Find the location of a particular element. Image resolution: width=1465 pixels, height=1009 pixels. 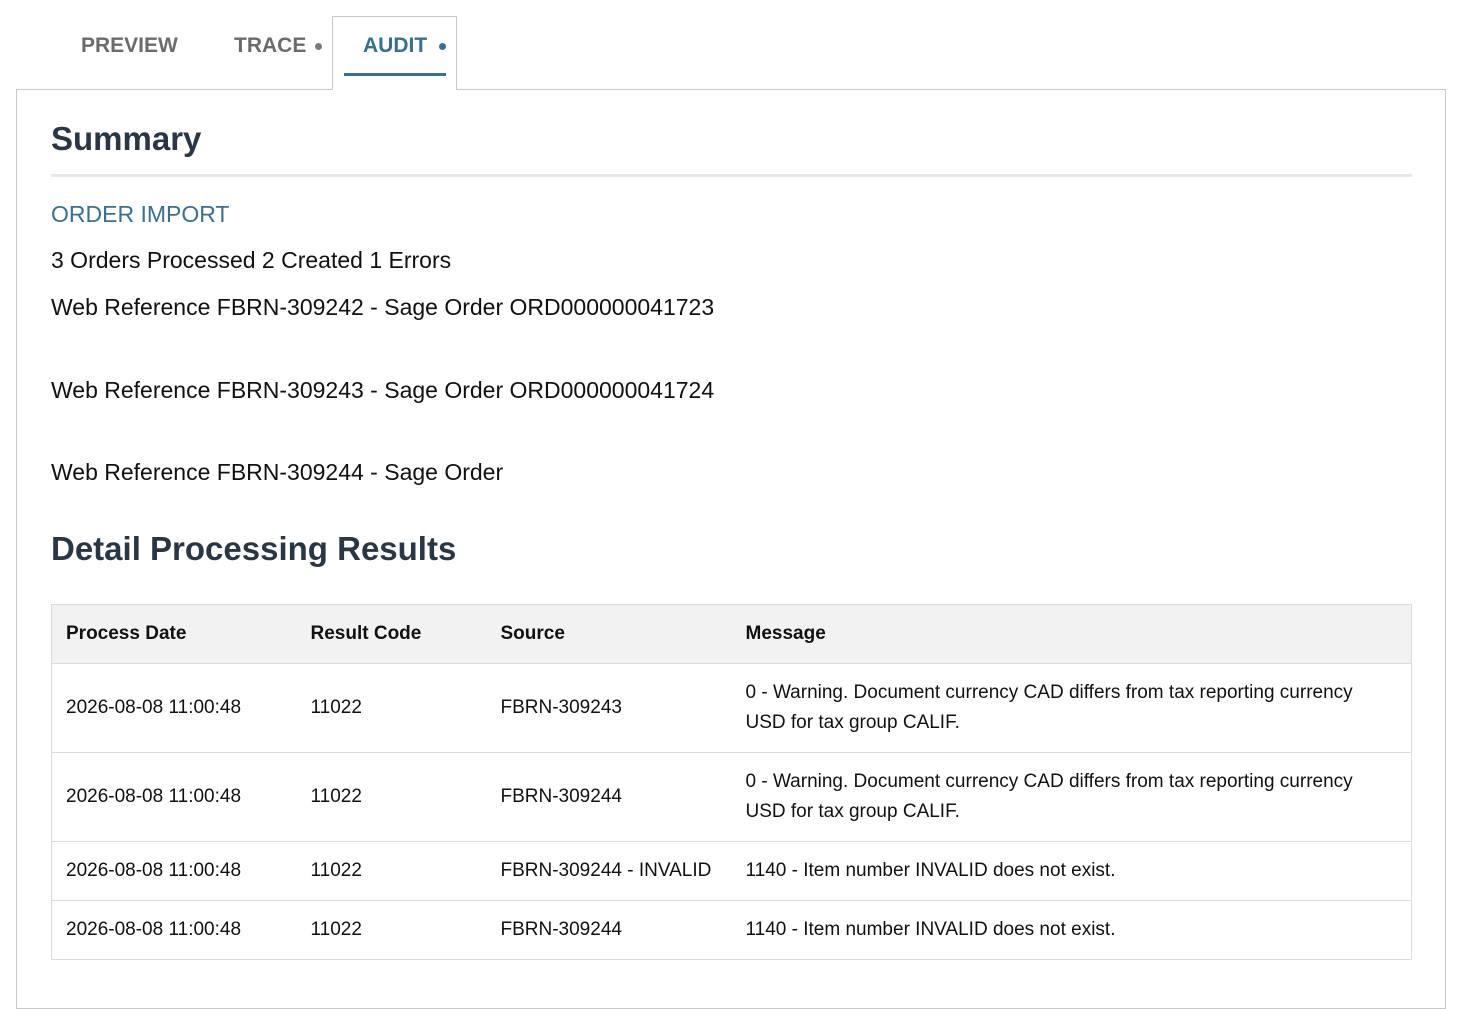

order-import-label: ORDER IMPORT is located at coordinates (140, 214).